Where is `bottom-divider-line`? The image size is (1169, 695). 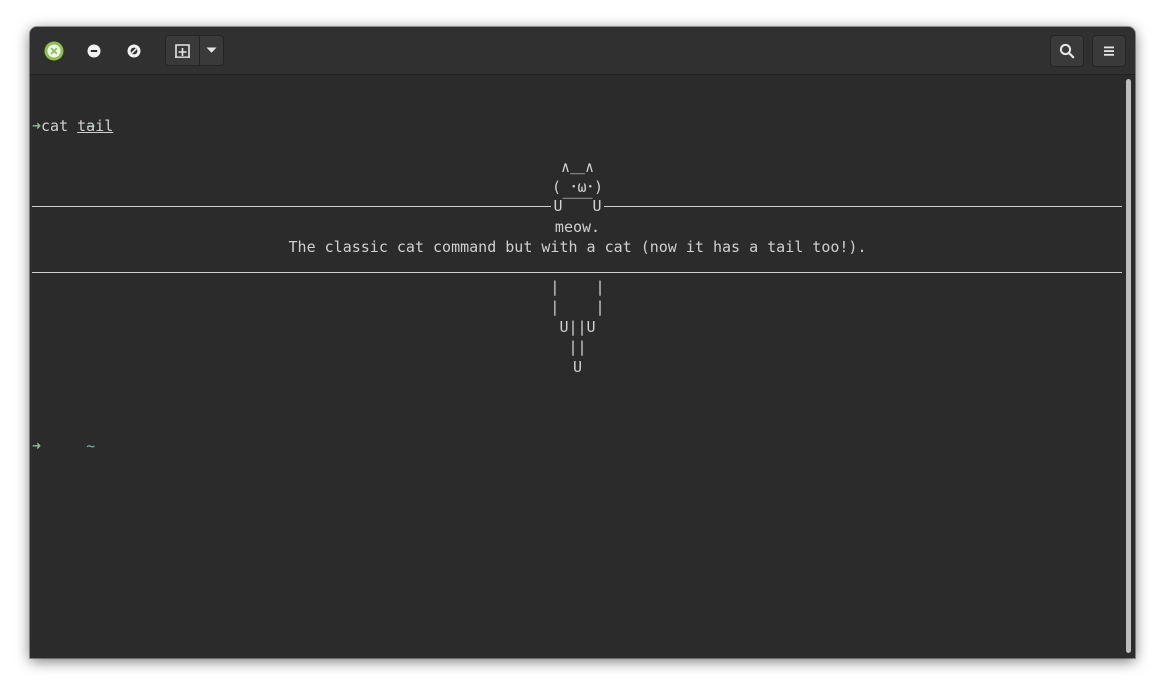 bottom-divider-line is located at coordinates (577, 272).